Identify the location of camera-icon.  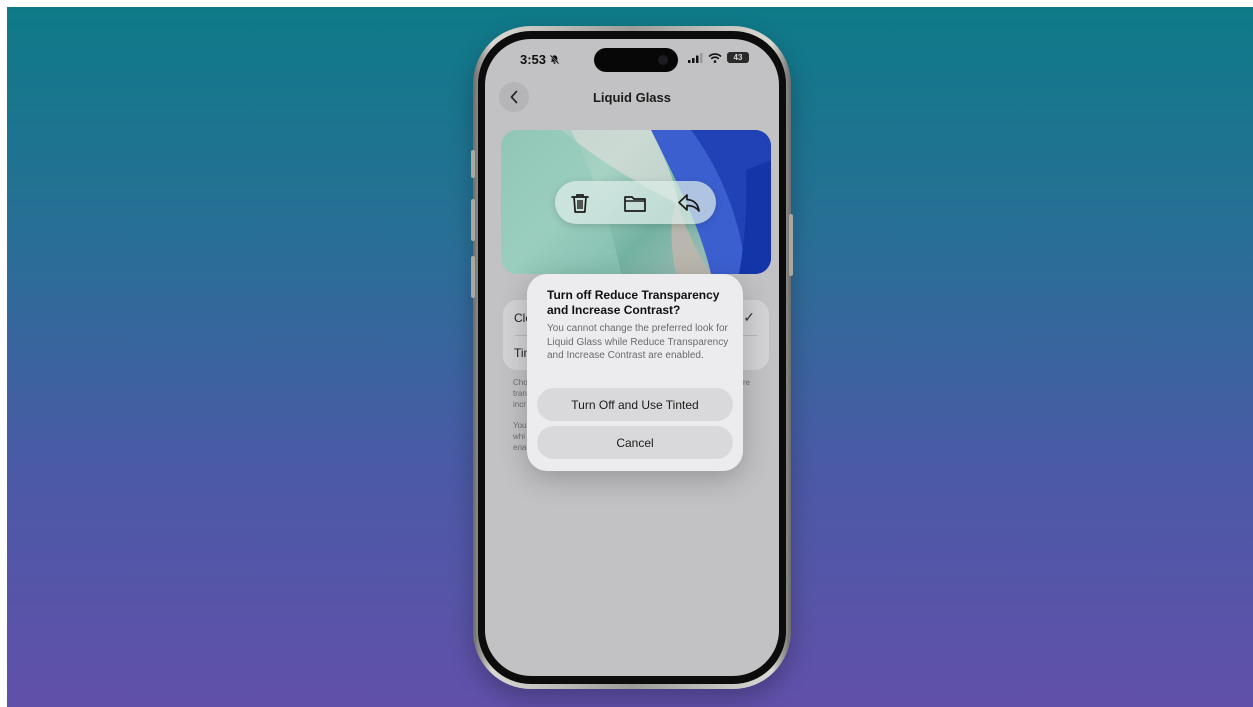
(663, 60).